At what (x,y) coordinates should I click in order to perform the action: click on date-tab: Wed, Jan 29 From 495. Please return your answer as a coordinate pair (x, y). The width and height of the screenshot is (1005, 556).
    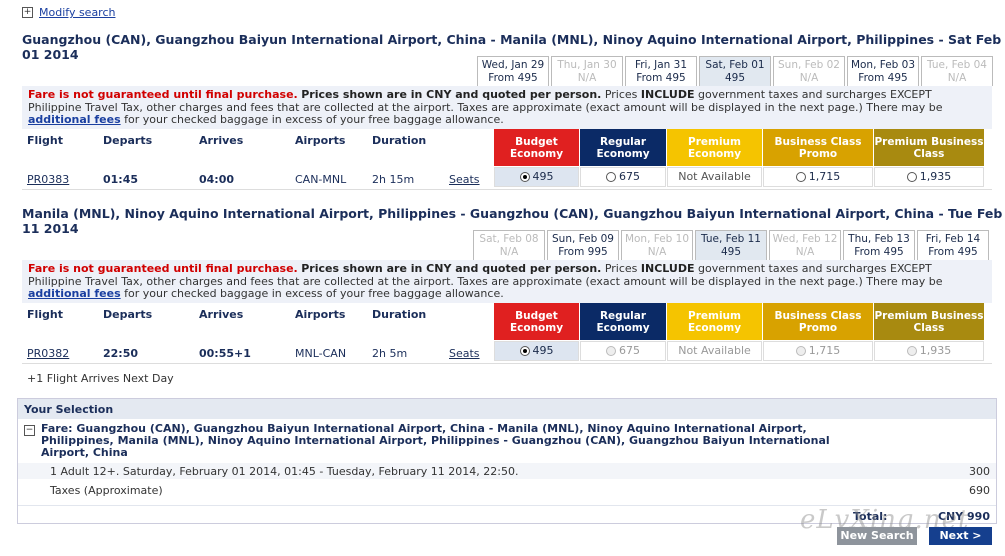
    Looking at the image, I should click on (513, 71).